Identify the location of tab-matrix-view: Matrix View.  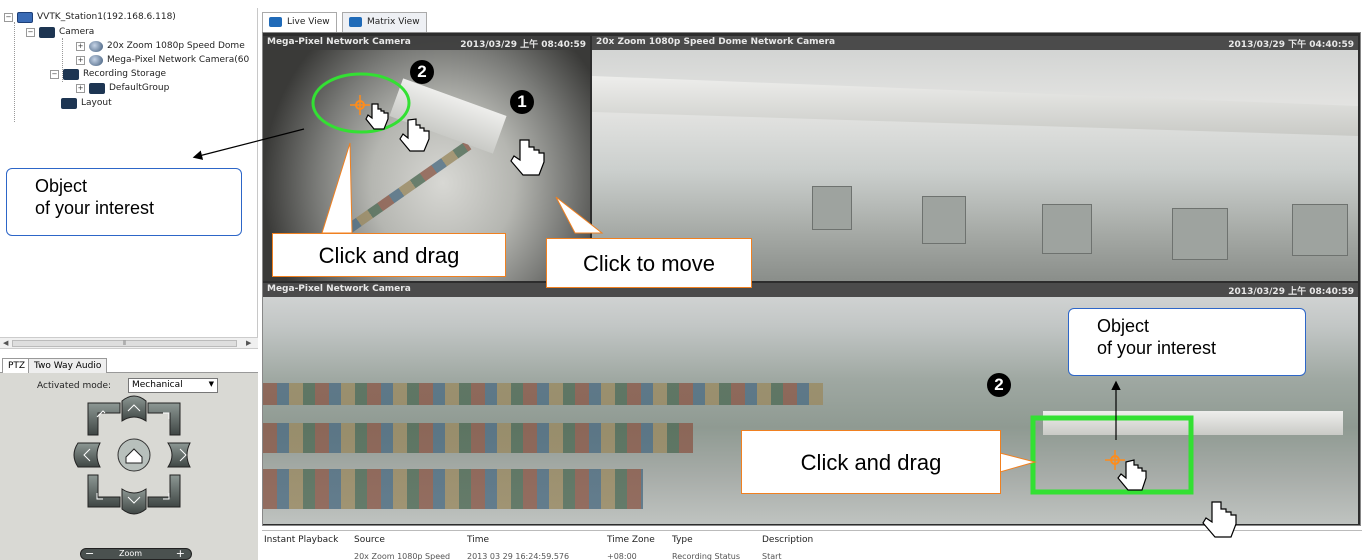
(384, 22).